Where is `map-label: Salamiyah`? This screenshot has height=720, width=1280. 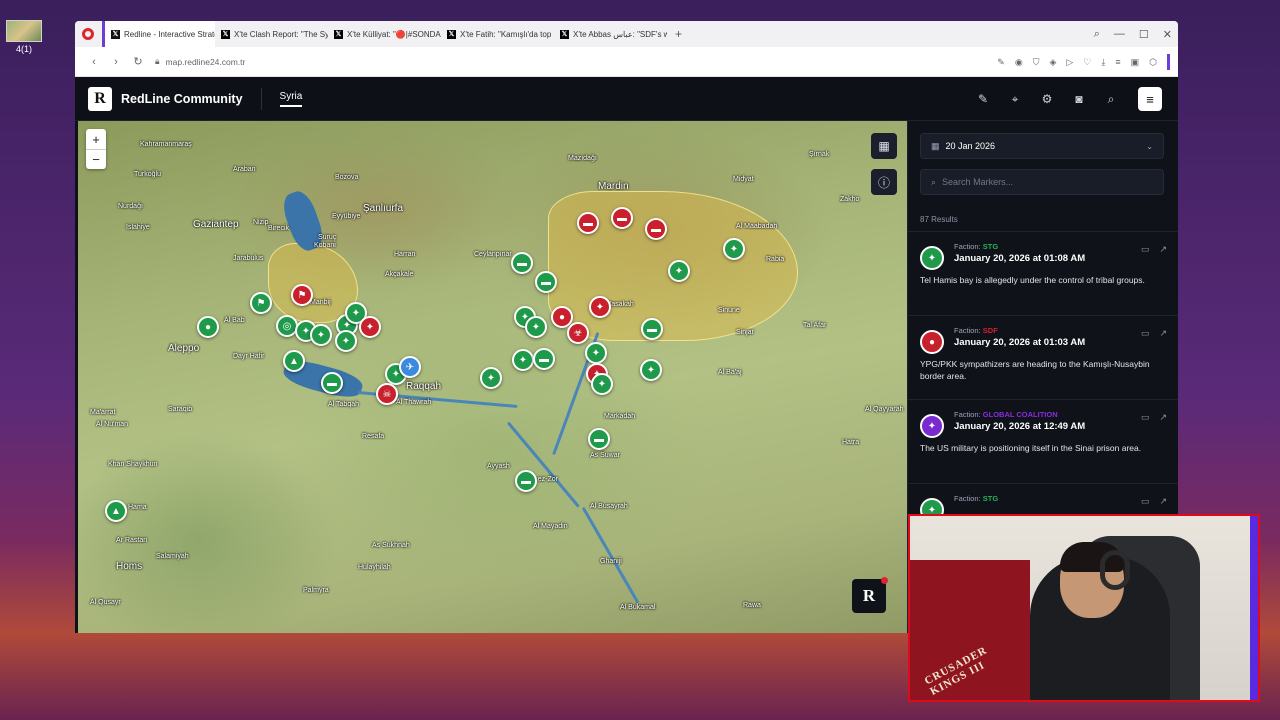 map-label: Salamiyah is located at coordinates (172, 556).